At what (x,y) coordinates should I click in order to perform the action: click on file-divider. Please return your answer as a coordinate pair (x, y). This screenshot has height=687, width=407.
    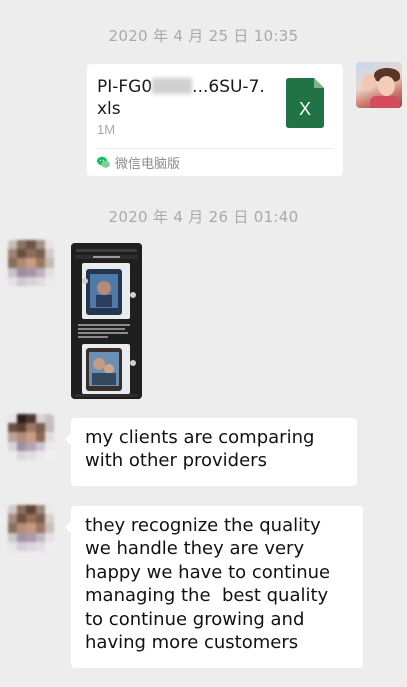
    Looking at the image, I should click on (215, 148).